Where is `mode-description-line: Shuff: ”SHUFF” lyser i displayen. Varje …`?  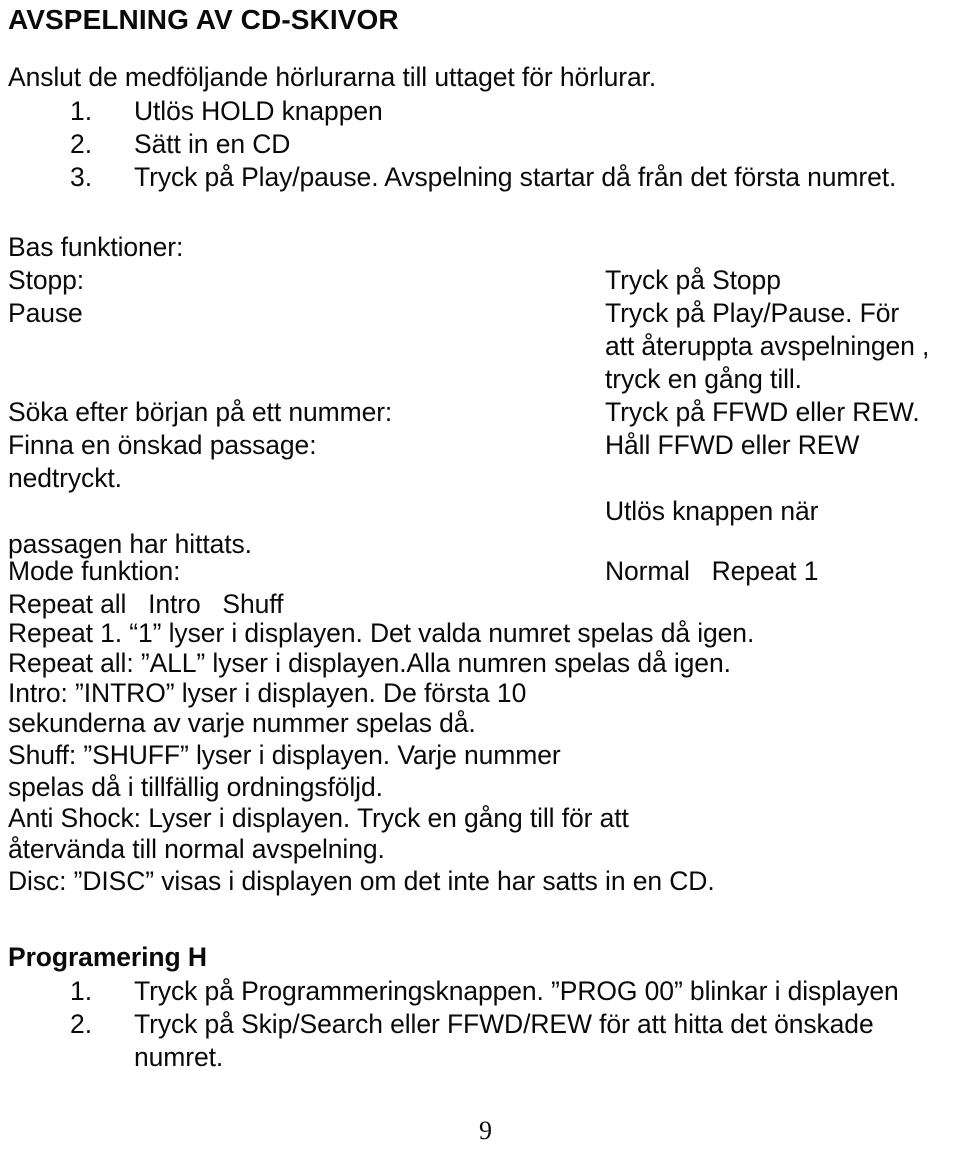
mode-description-line: Shuff: ”SHUFF” lyser i displayen. Varje … is located at coordinates (284, 755).